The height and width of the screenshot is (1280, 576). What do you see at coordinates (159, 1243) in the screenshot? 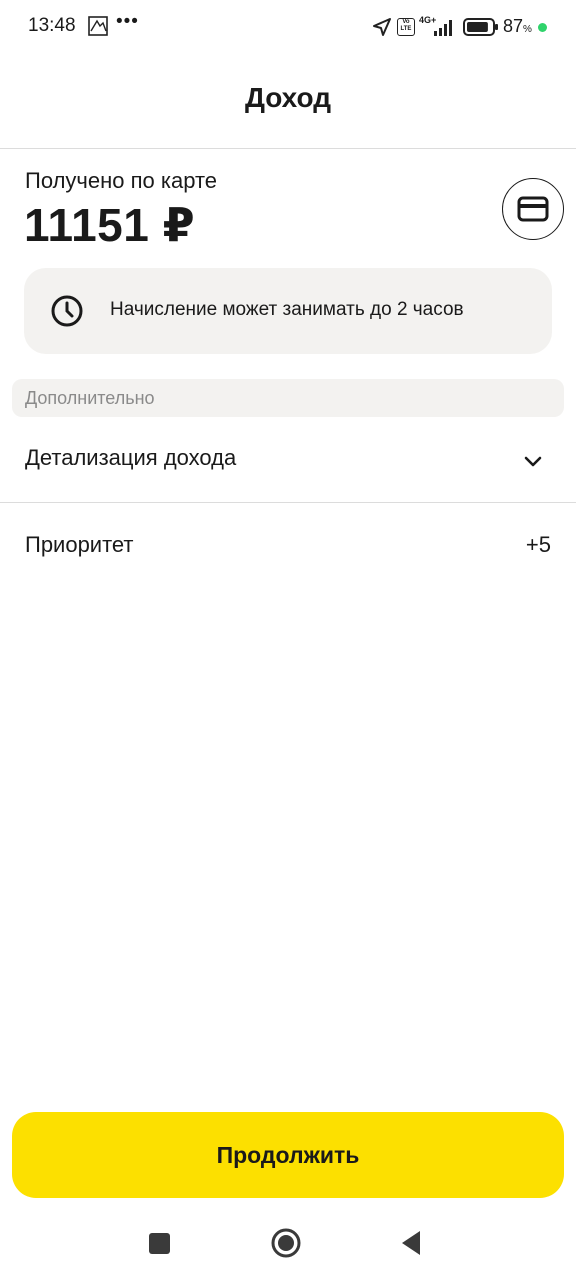
I see `recent-apps-button` at bounding box center [159, 1243].